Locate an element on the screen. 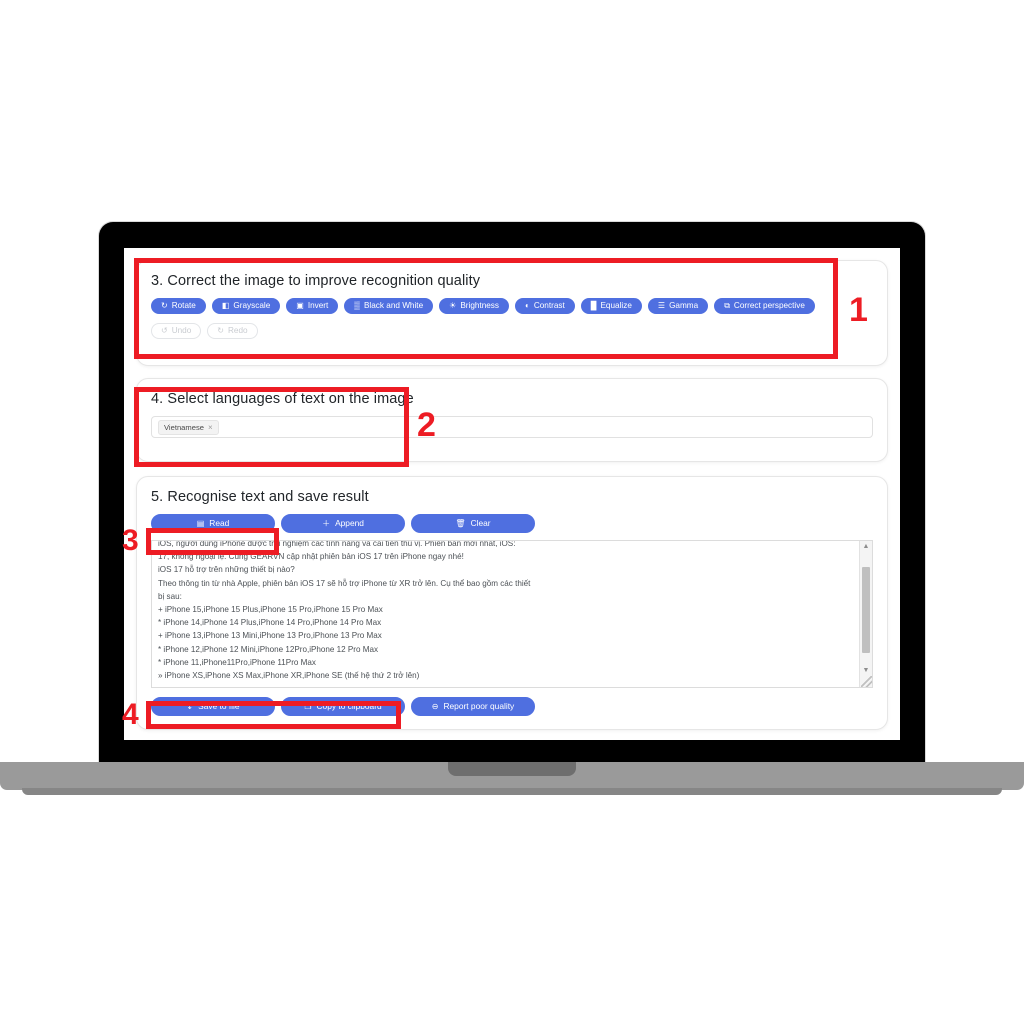 This screenshot has height=1024, width=1024. button-label: Invert is located at coordinates (318, 305).